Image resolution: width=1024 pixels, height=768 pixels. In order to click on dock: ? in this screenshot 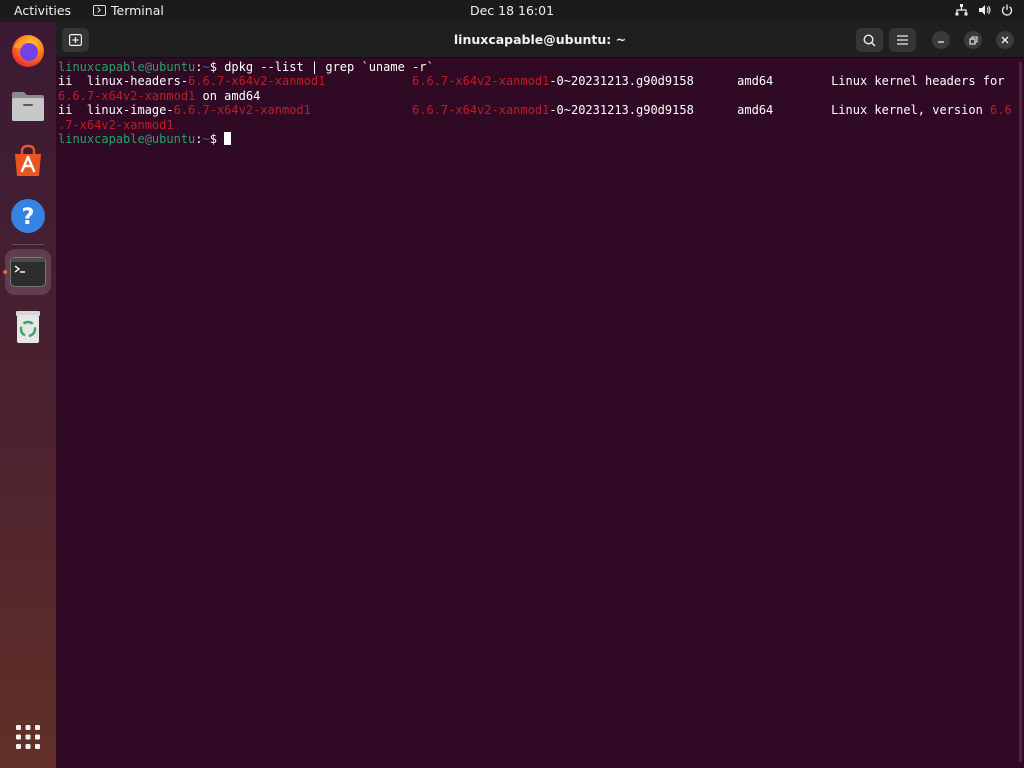, I will do `click(28, 395)`.